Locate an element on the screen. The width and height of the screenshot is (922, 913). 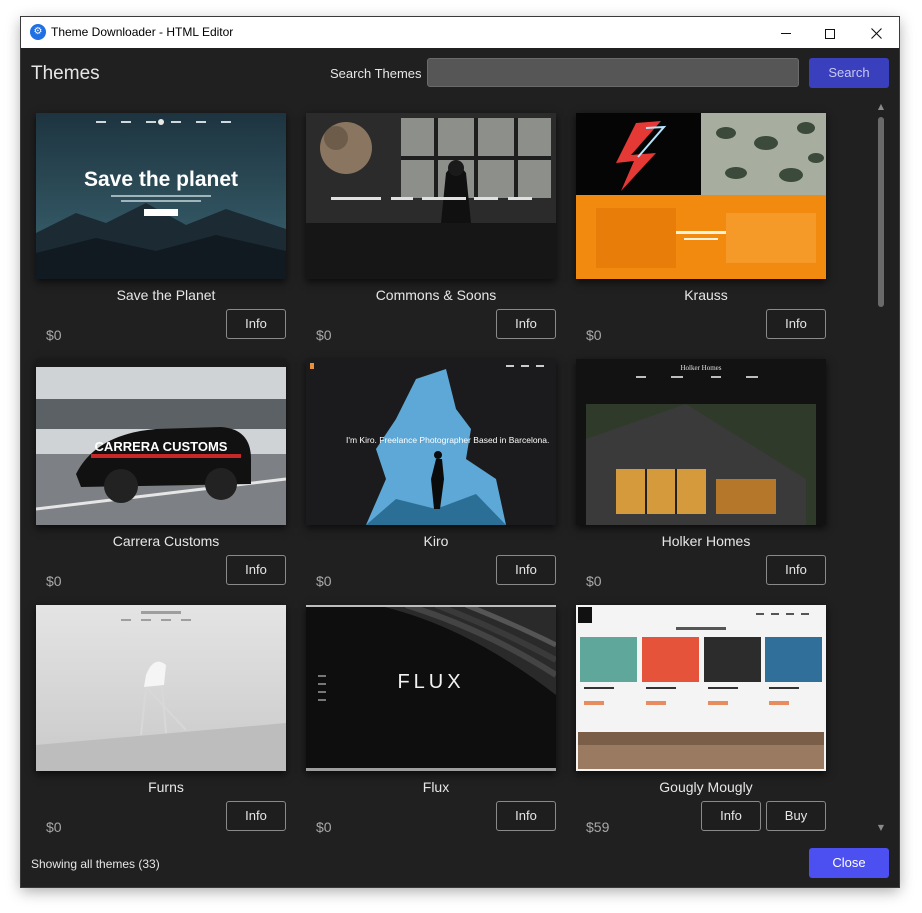
maximize-button is located at coordinates (830, 32).